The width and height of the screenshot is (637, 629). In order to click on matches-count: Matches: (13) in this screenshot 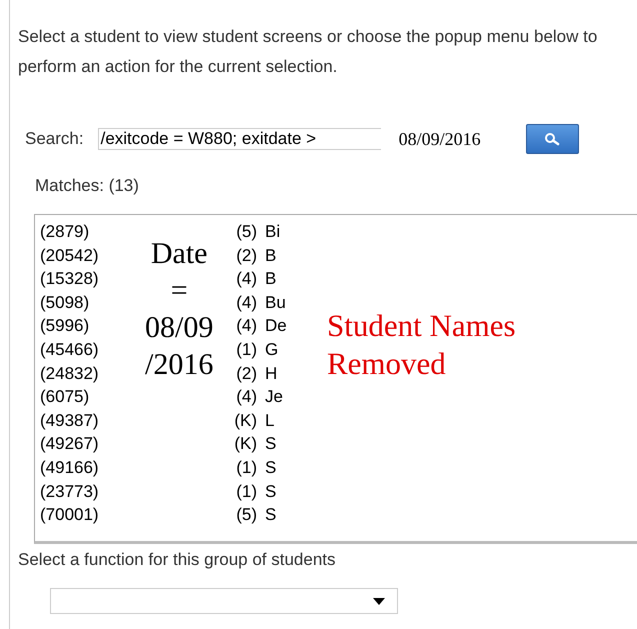, I will do `click(87, 186)`.